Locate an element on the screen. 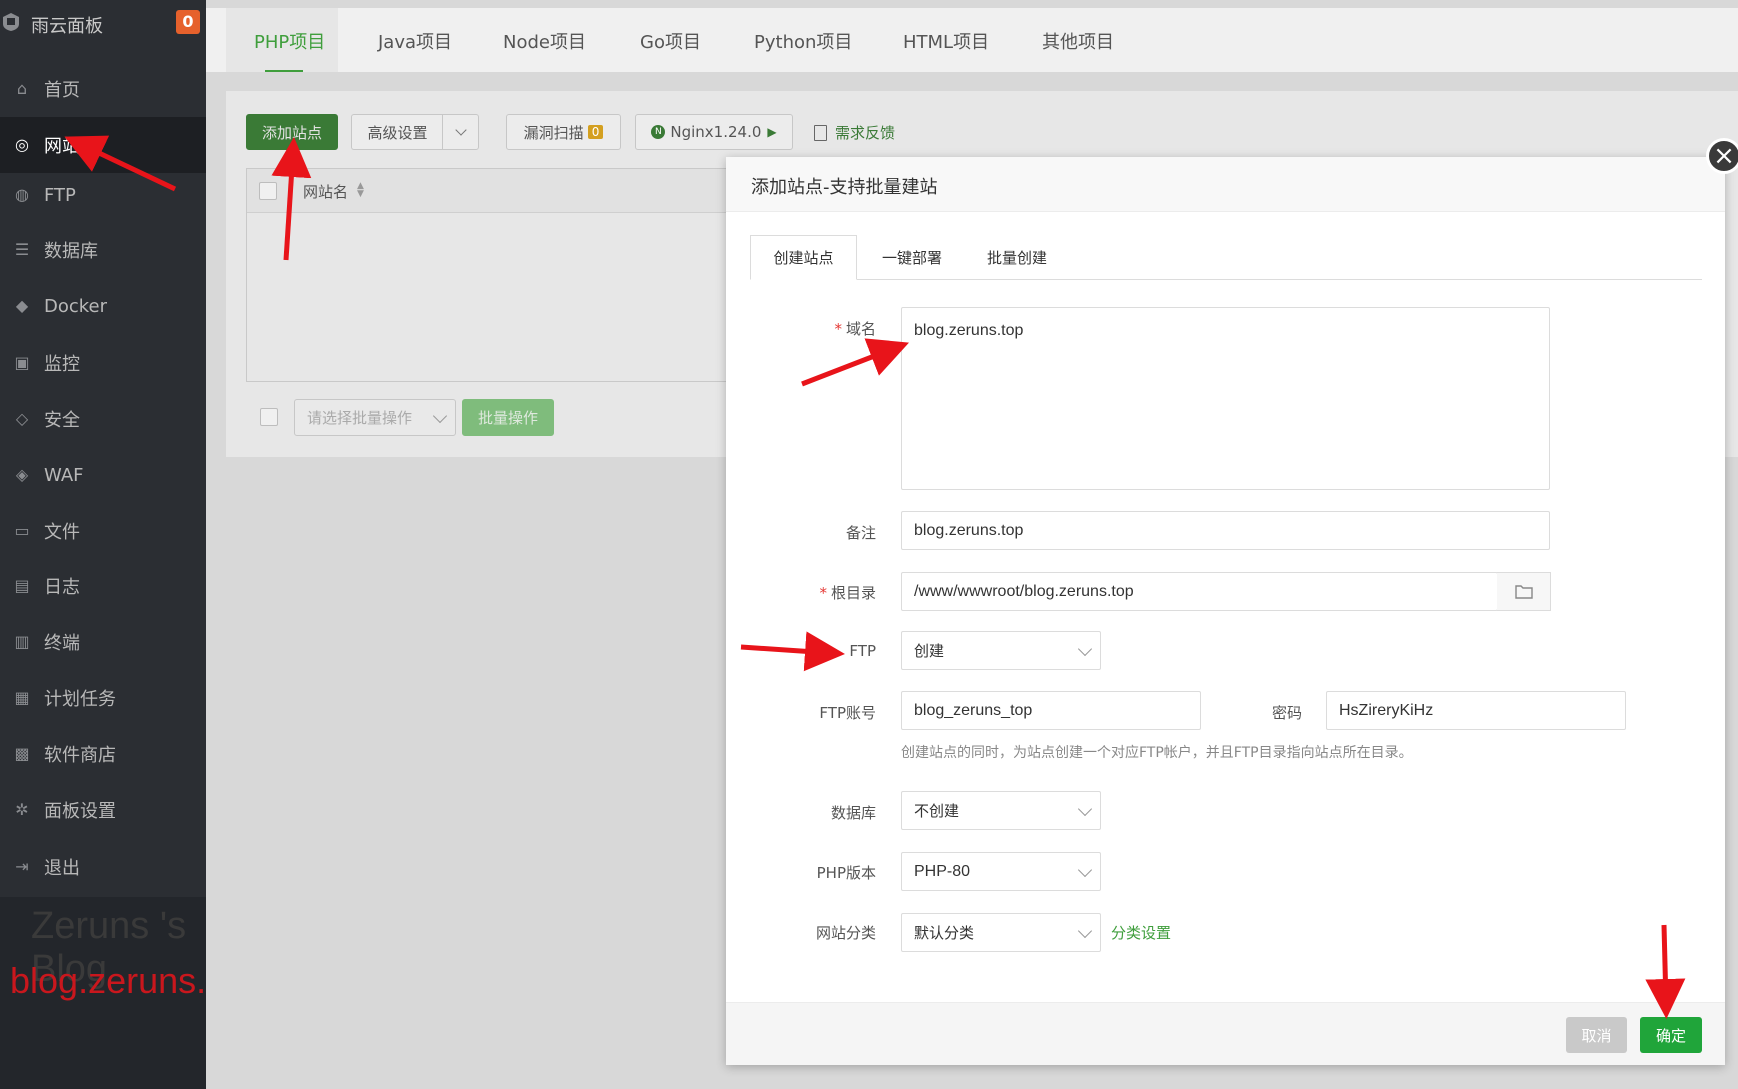  feedback-label: 需求反馈 is located at coordinates (865, 133).